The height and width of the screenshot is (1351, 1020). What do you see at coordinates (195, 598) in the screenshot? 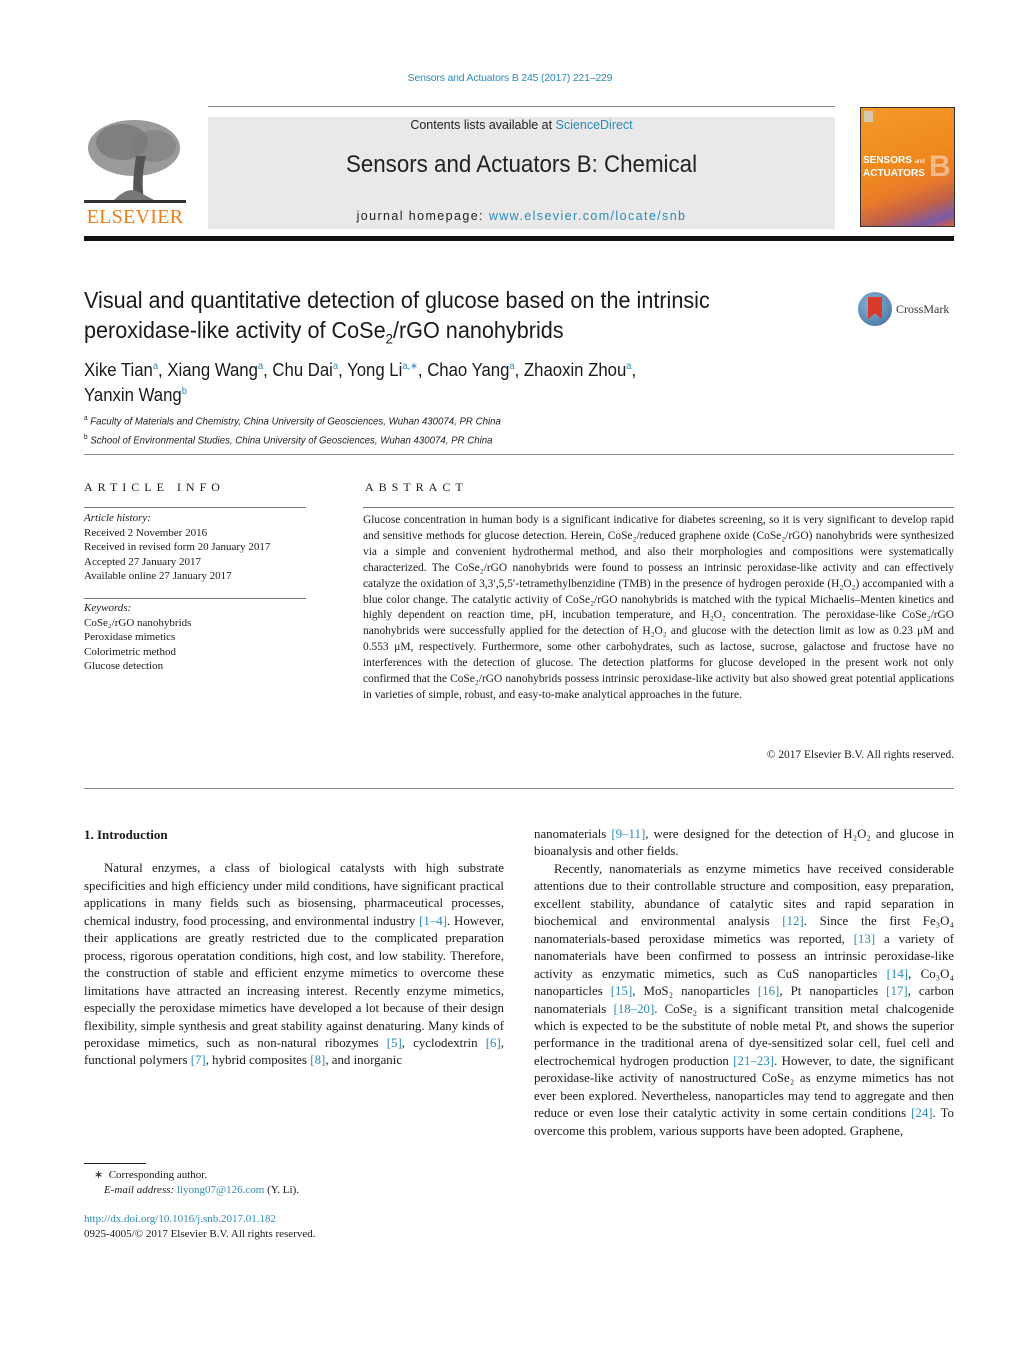
I see `keywords-rule` at bounding box center [195, 598].